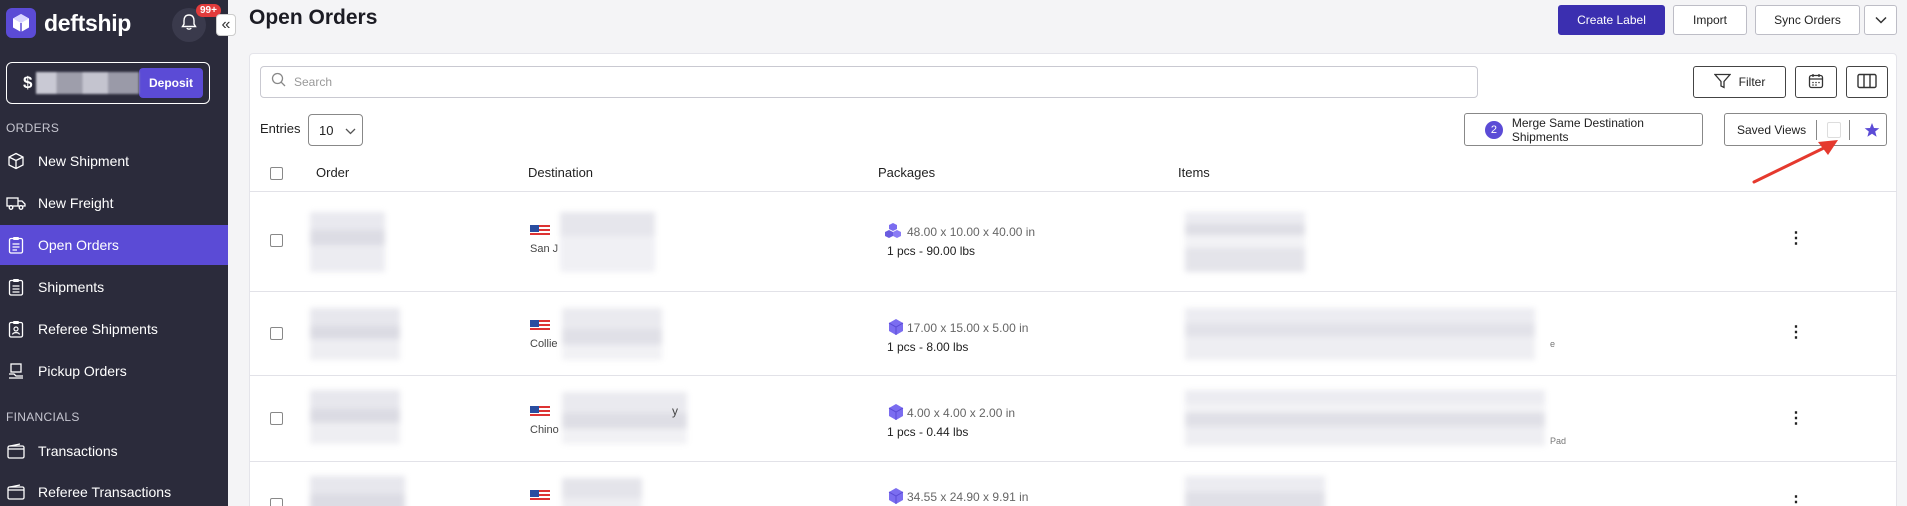 Image resolution: width=1907 pixels, height=506 pixels. Describe the element at coordinates (1772, 129) in the screenshot. I see `saved-views-label: Saved Views` at that location.